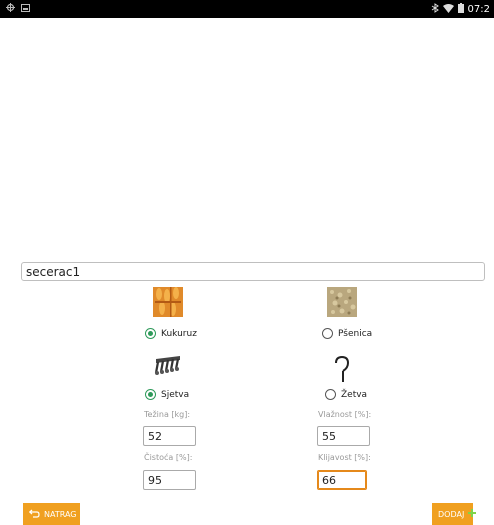  What do you see at coordinates (345, 414) in the screenshot?
I see `vlaznost-label: Vlažnost [%]:` at bounding box center [345, 414].